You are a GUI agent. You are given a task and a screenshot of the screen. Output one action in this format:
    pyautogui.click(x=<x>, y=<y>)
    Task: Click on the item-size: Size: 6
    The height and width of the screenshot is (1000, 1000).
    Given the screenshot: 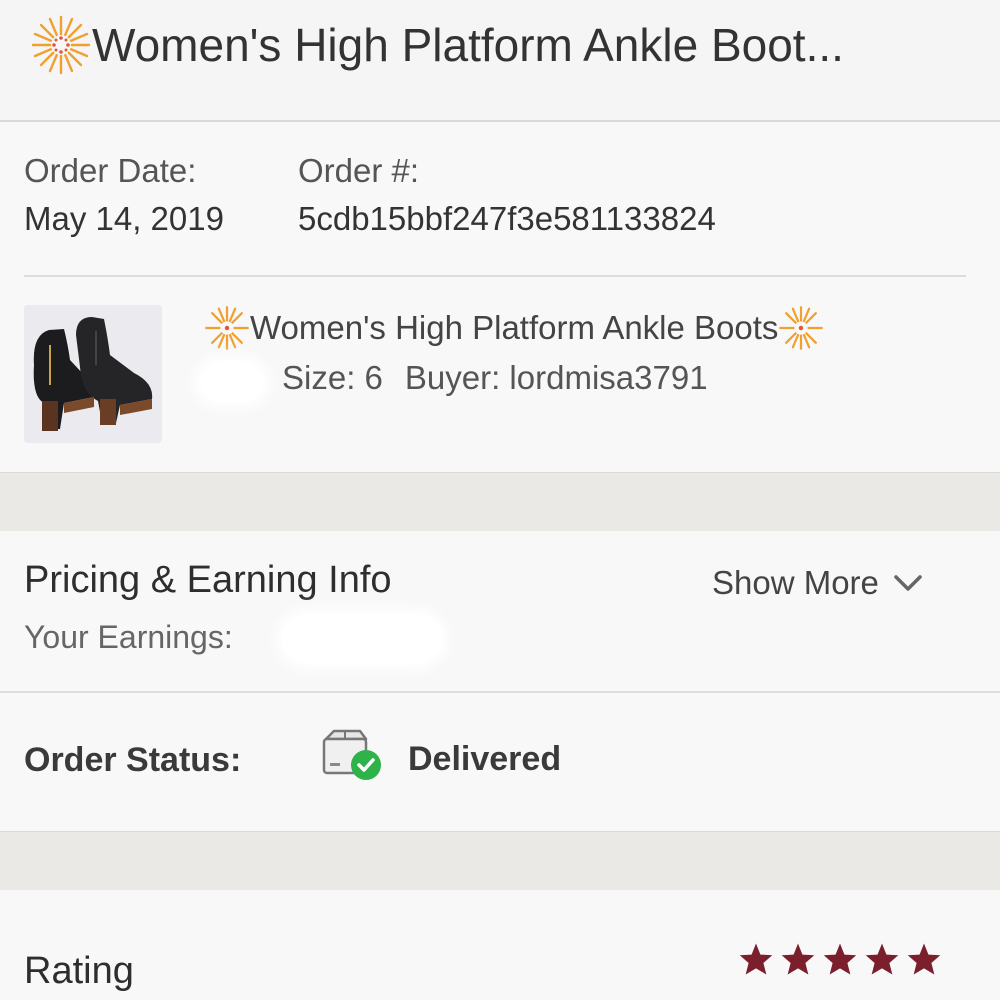 What is the action you would take?
    pyautogui.click(x=332, y=377)
    